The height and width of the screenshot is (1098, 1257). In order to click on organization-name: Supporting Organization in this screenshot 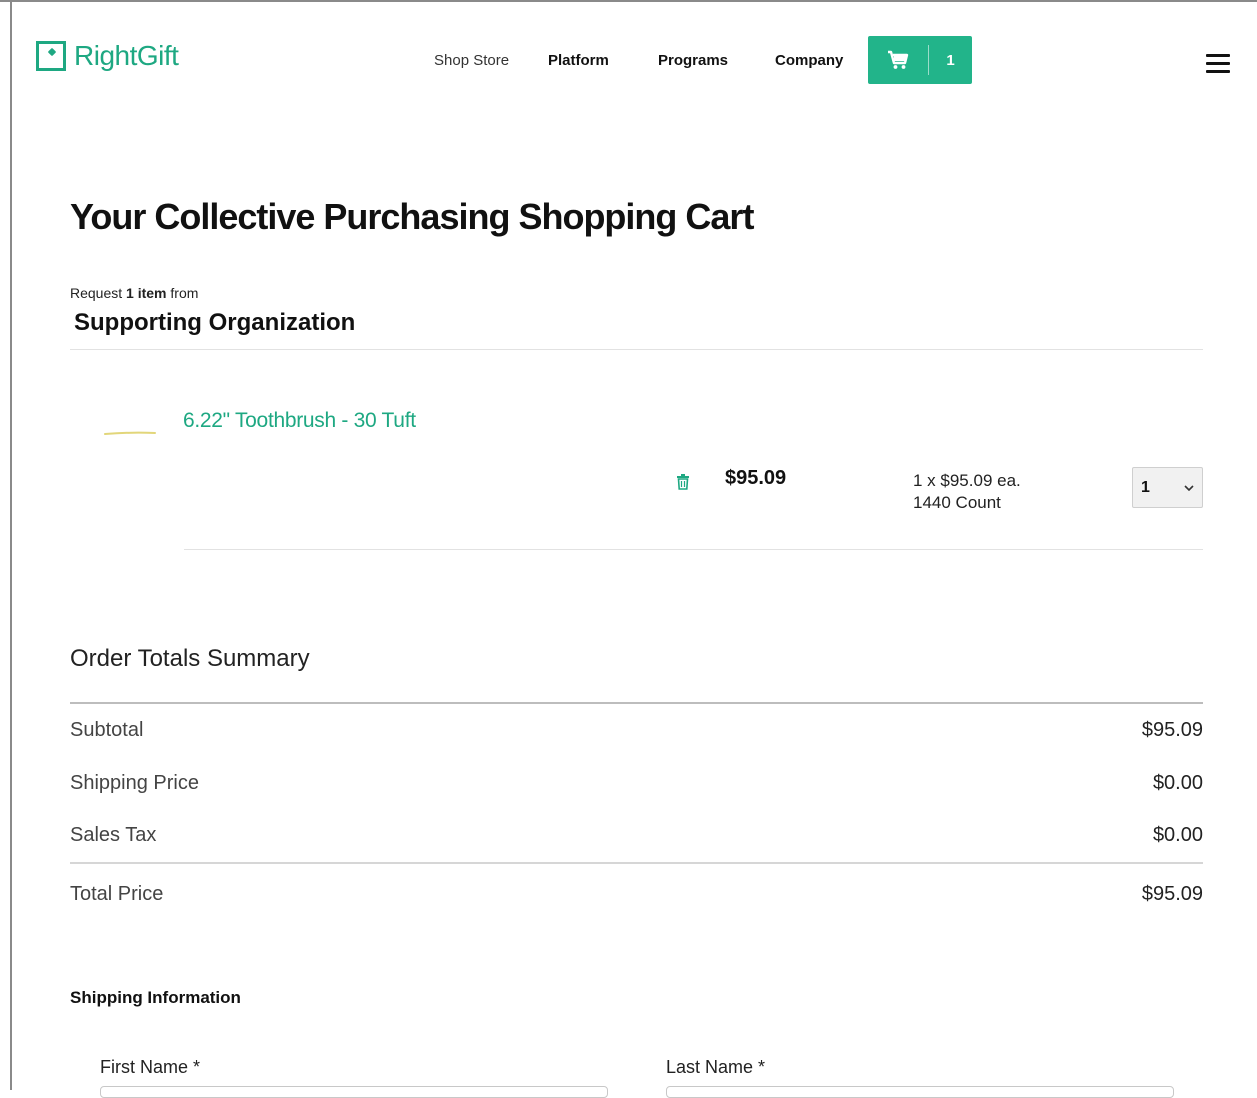, I will do `click(215, 322)`.